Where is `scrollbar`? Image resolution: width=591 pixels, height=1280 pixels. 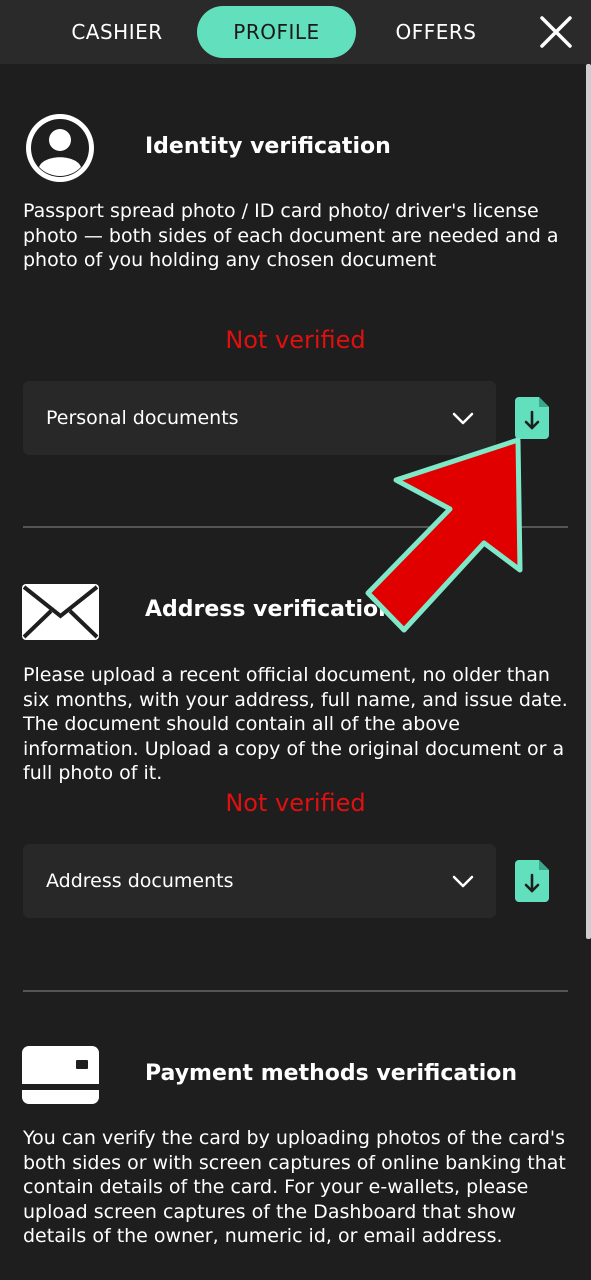
scrollbar is located at coordinates (588, 501).